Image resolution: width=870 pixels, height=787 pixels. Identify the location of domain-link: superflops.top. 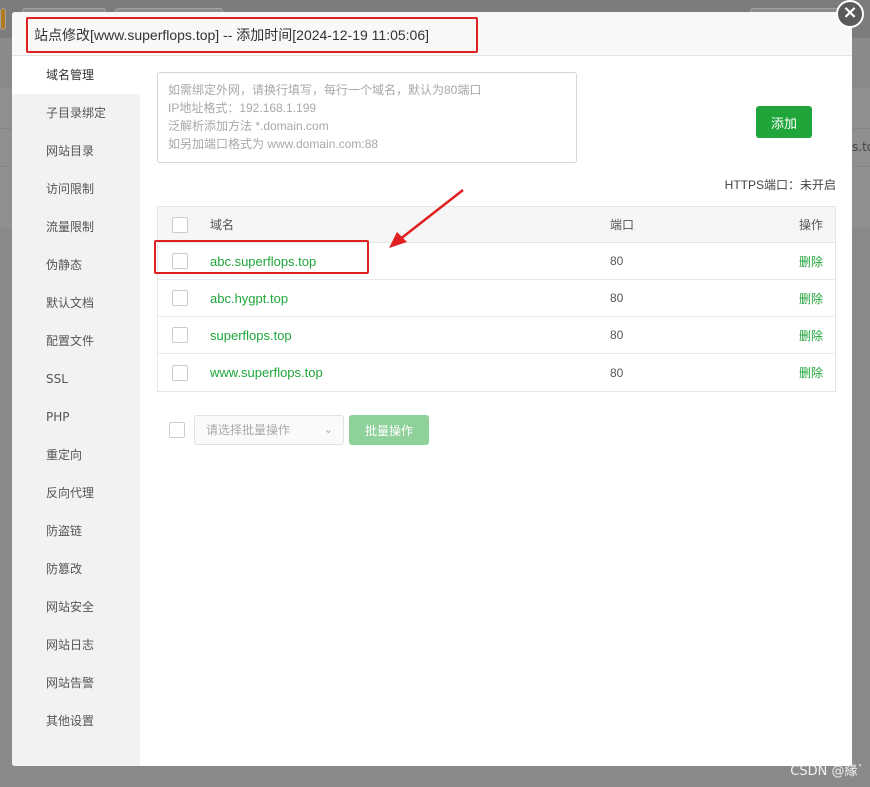
(251, 335).